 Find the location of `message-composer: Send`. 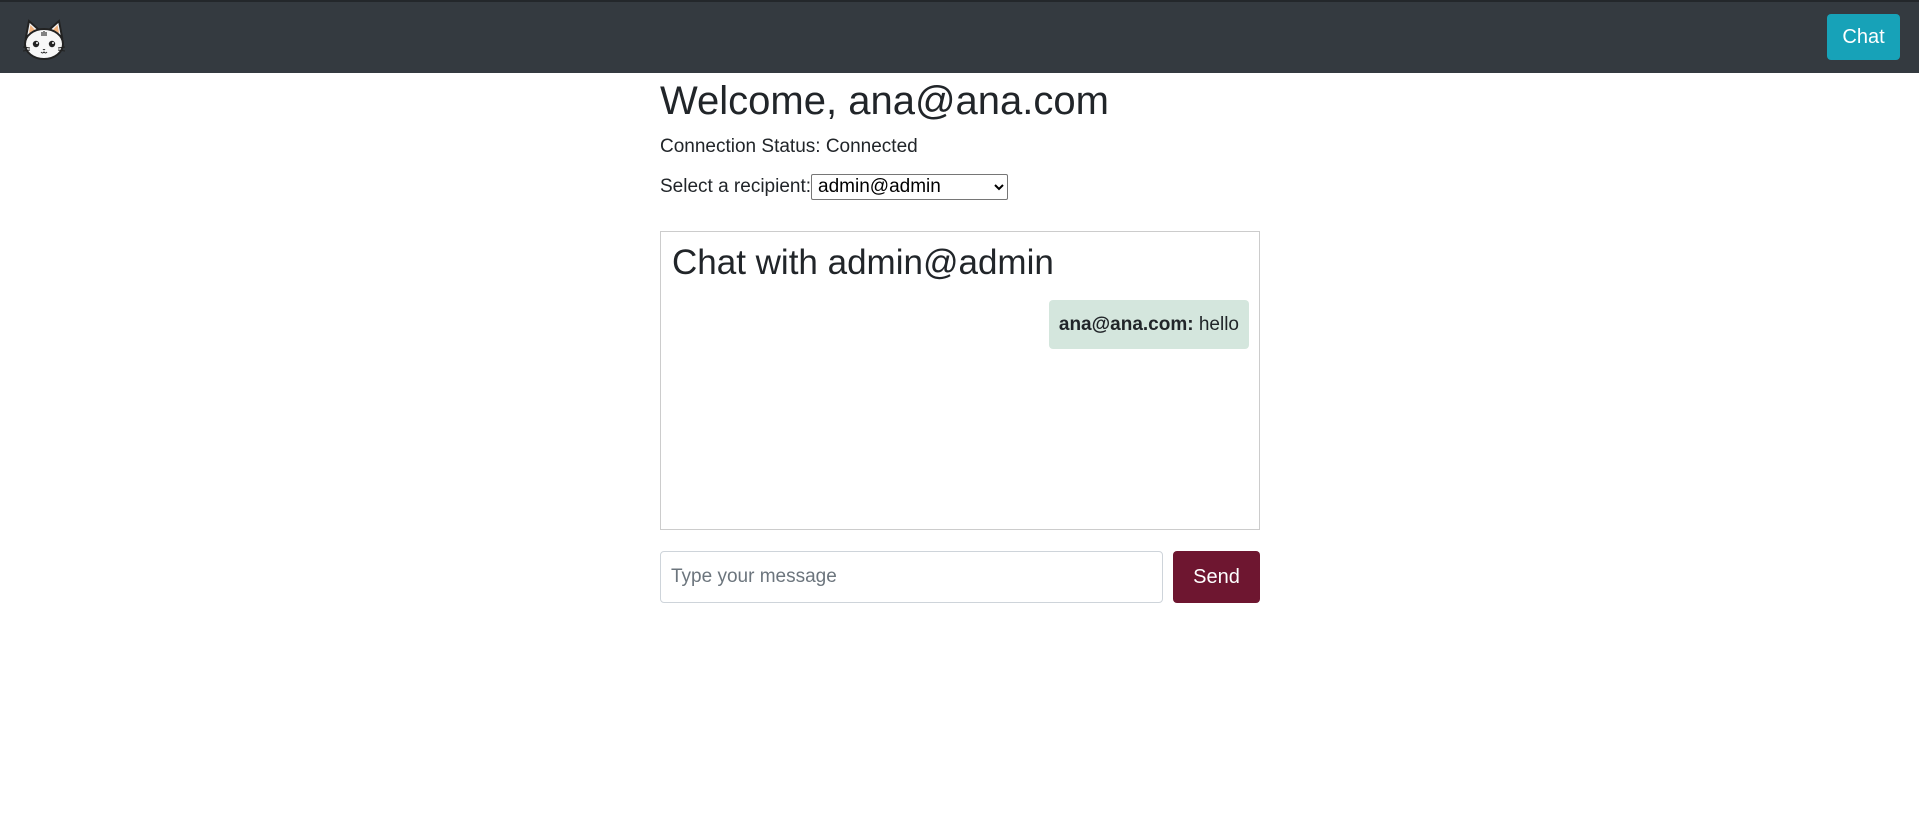

message-composer: Send is located at coordinates (960, 577).